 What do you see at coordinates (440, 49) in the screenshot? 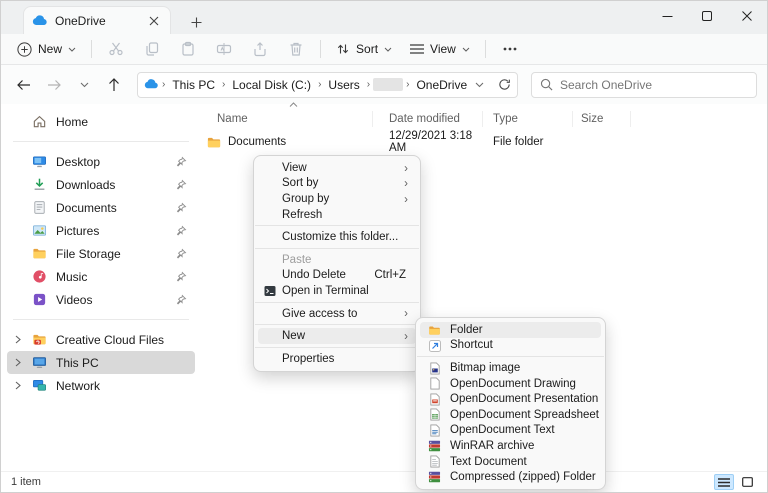
I see `view-button: View` at bounding box center [440, 49].